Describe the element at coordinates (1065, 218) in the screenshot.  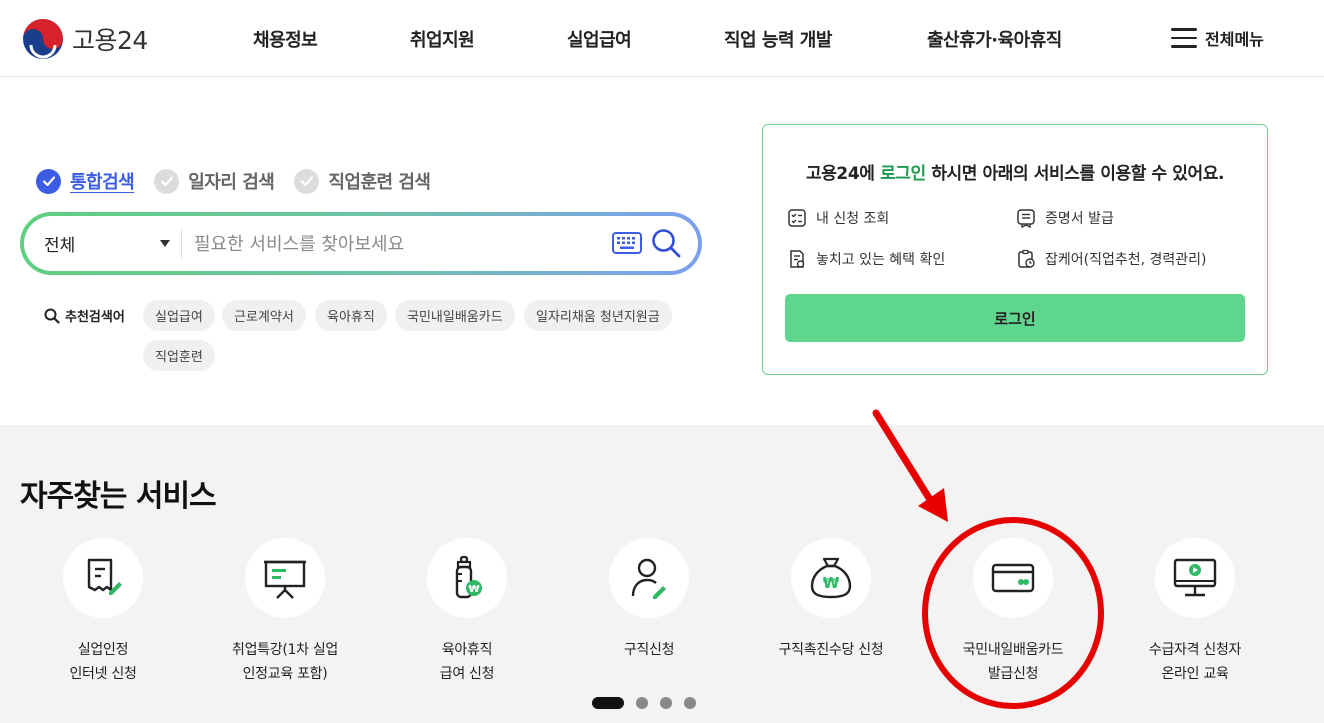
I see `service-certificate: 증명서 발급` at that location.